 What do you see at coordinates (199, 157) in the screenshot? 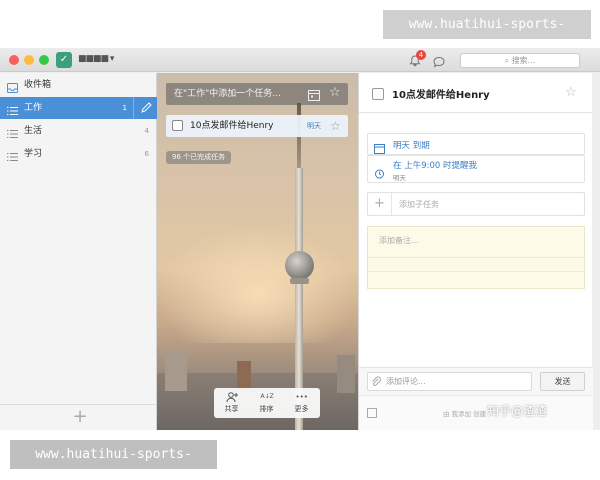
I see `show-completed-button: 96 个已完成任务` at bounding box center [199, 157].